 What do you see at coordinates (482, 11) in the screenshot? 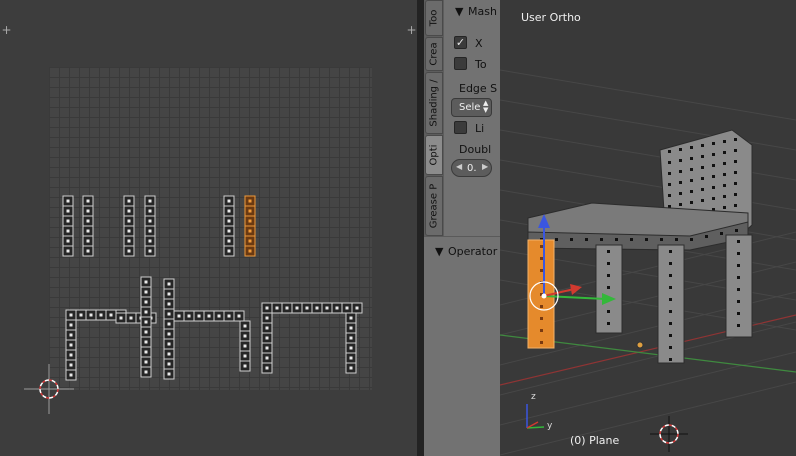
I see `mesh-panel-header: Mash` at bounding box center [482, 11].